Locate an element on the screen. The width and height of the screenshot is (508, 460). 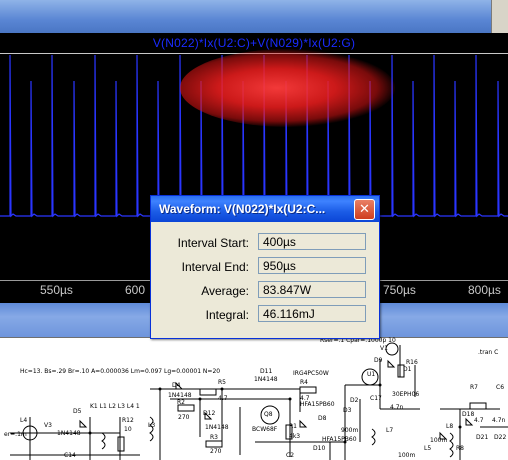
d3-part: HFA15PB60 is located at coordinates (317, 404).